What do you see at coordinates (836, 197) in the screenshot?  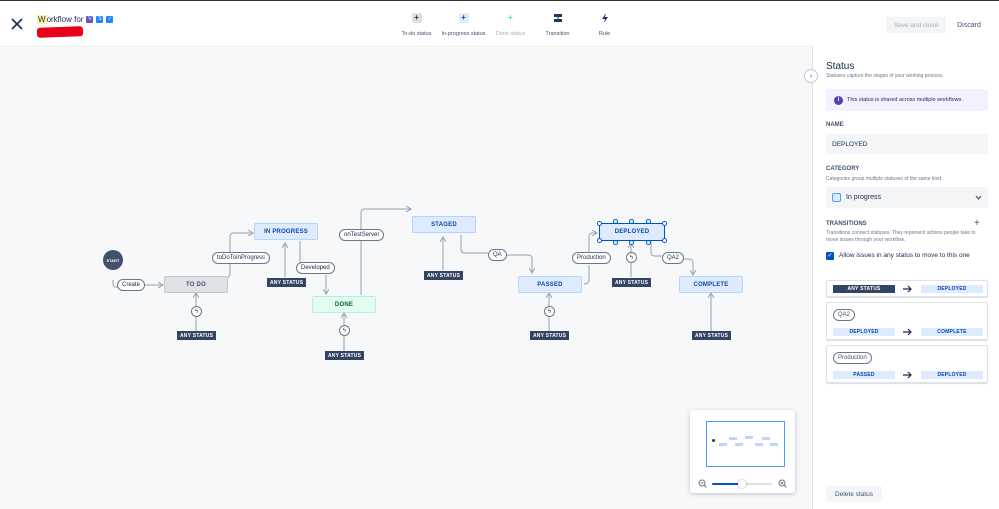 I see `in-progress-swatch` at bounding box center [836, 197].